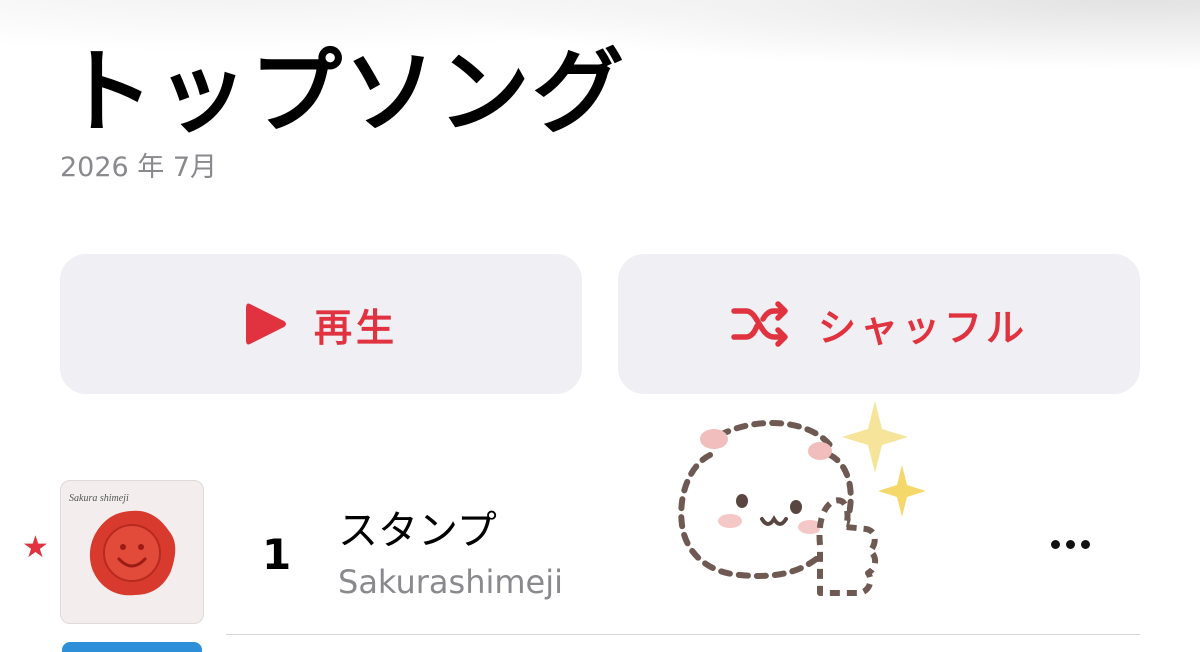 This screenshot has width=1200, height=652. I want to click on track-artist: Sakurashimeji, so click(450, 582).